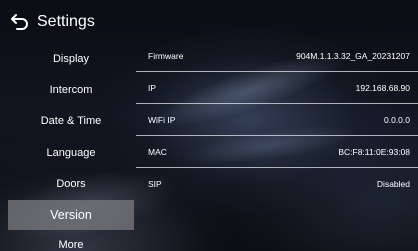 Image resolution: width=418 pixels, height=251 pixels. I want to click on sidebar-item-label: Intercom, so click(71, 90).